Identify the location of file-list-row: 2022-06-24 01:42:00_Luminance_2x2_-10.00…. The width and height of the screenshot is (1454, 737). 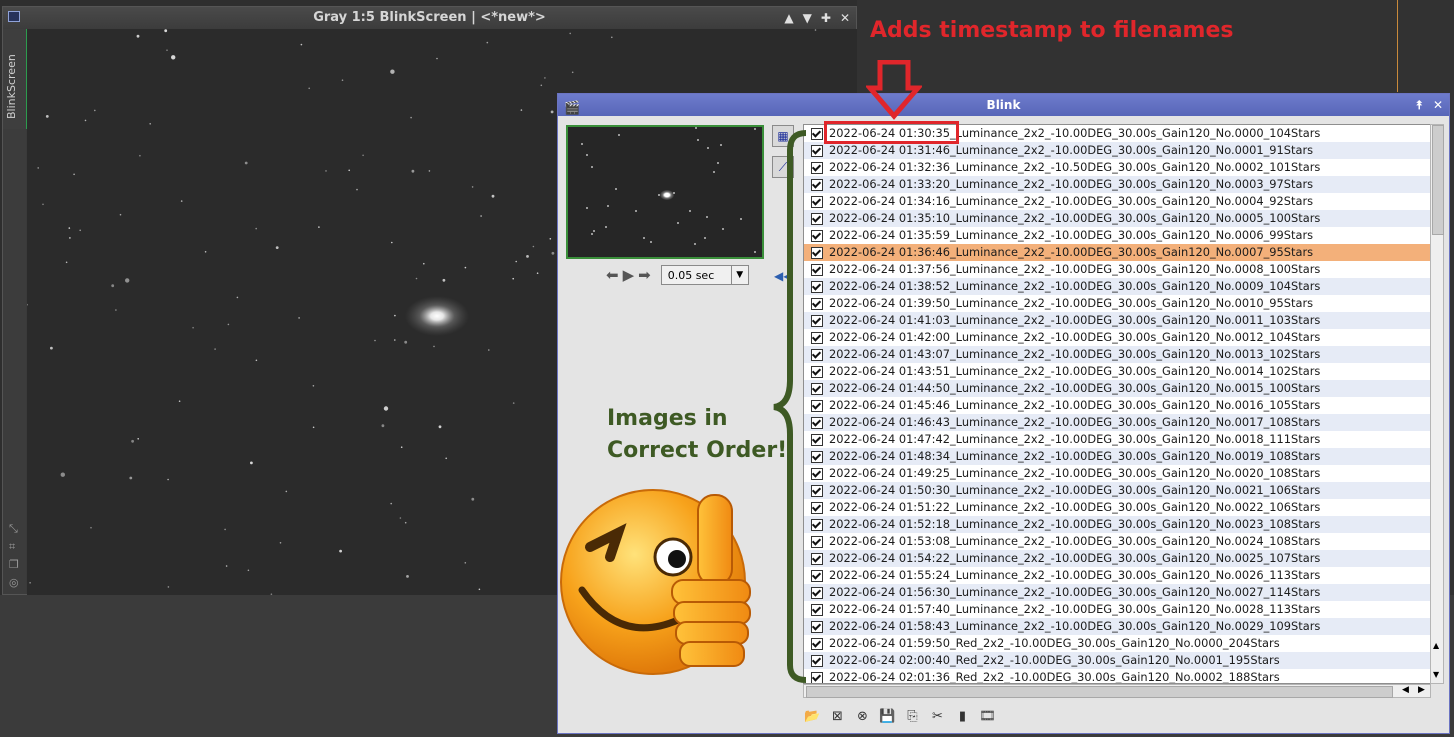
(1117, 337).